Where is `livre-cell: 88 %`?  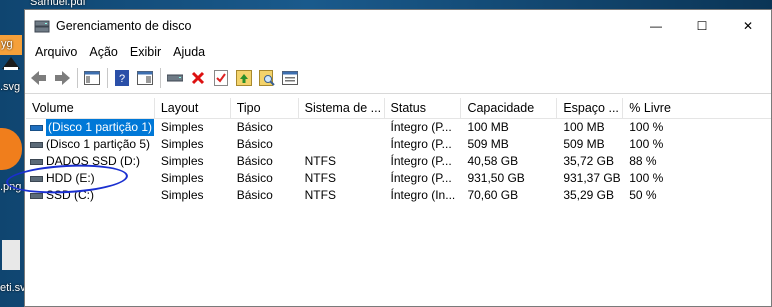
livre-cell: 88 % is located at coordinates (643, 161).